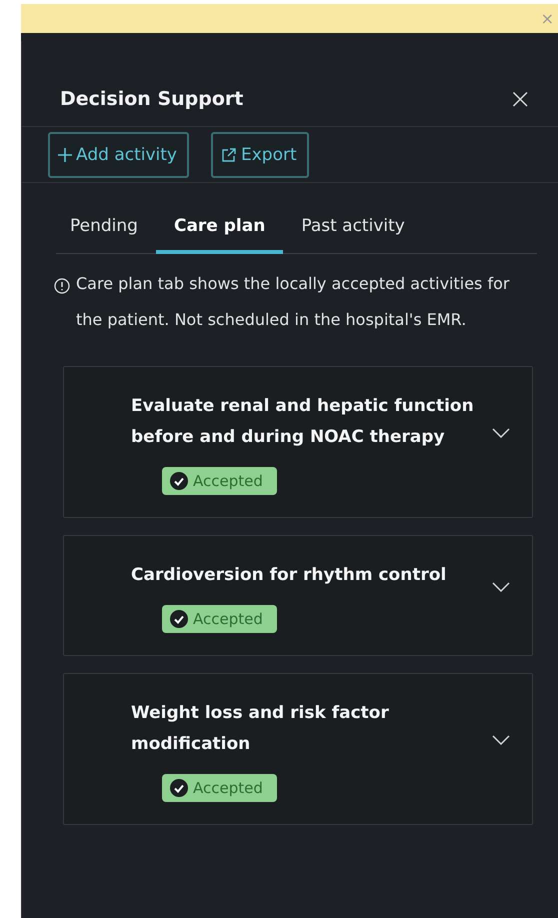 The image size is (558, 918). Describe the element at coordinates (118, 155) in the screenshot. I see `add-button: Add activity` at that location.